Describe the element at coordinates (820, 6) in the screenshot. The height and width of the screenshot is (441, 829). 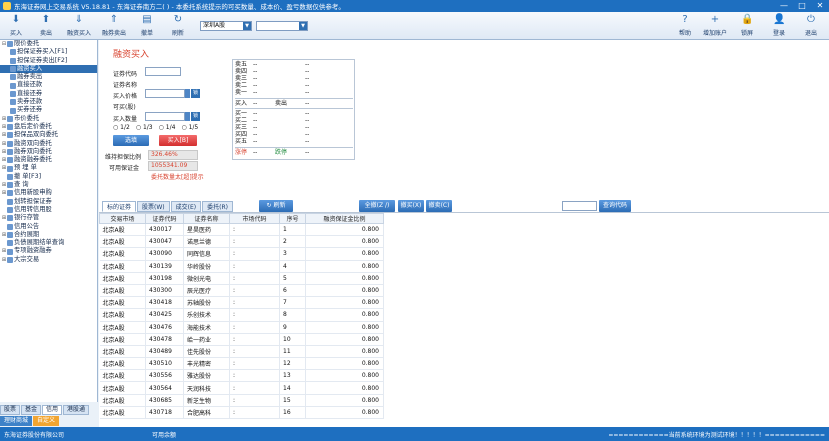
I see `close-icon: ✕` at that location.